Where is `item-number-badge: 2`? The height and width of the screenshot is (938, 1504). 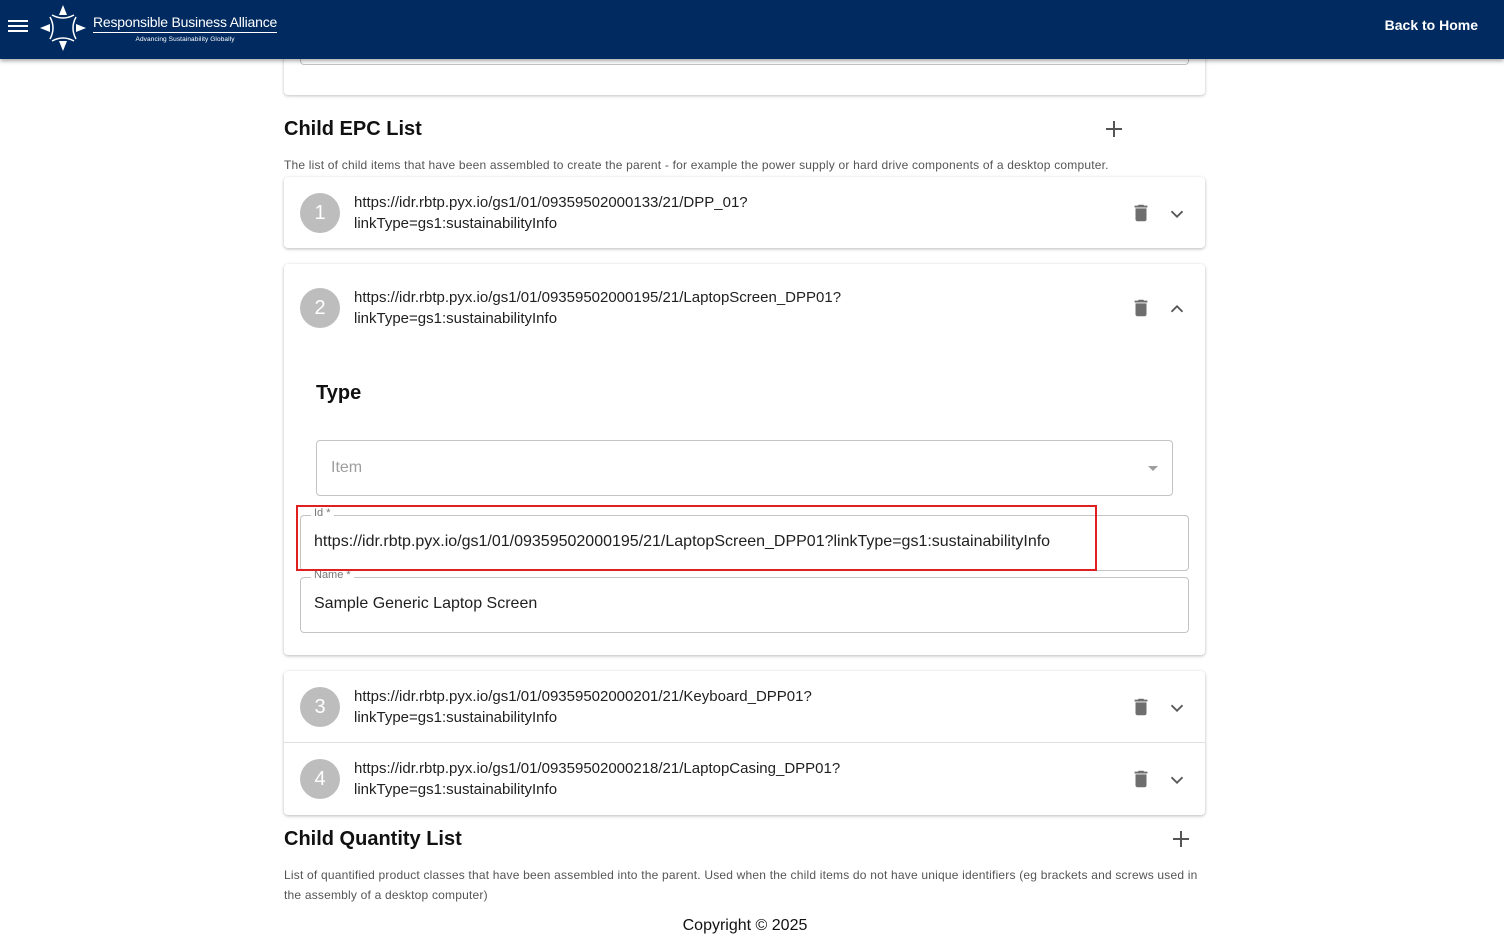
item-number-badge: 2 is located at coordinates (320, 308).